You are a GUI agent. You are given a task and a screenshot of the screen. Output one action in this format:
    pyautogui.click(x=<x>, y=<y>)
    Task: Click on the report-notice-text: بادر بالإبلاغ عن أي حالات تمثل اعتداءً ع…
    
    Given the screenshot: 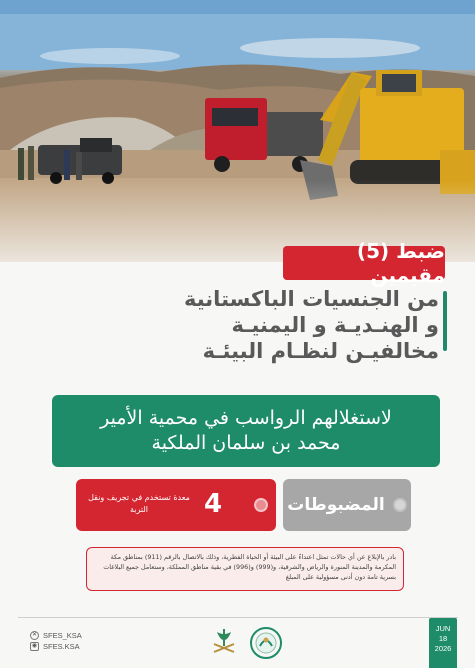 What is the action you would take?
    pyautogui.click(x=249, y=567)
    